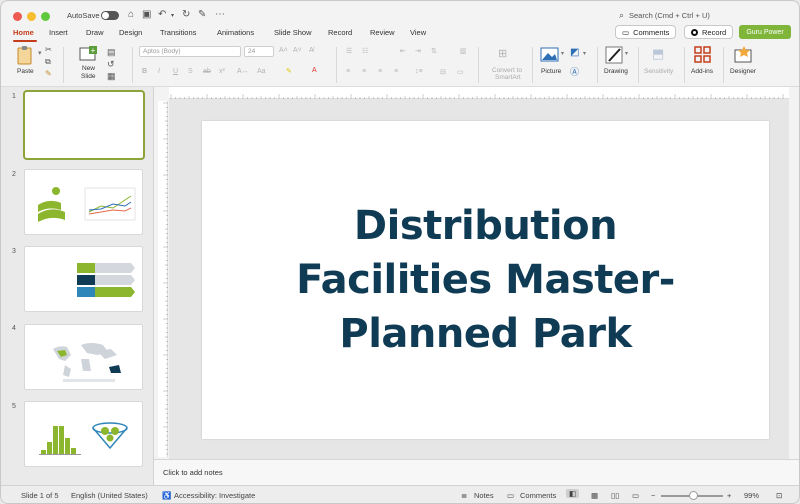  Describe the element at coordinates (616, 71) in the screenshot. I see `drawing-label: Drawing` at that location.